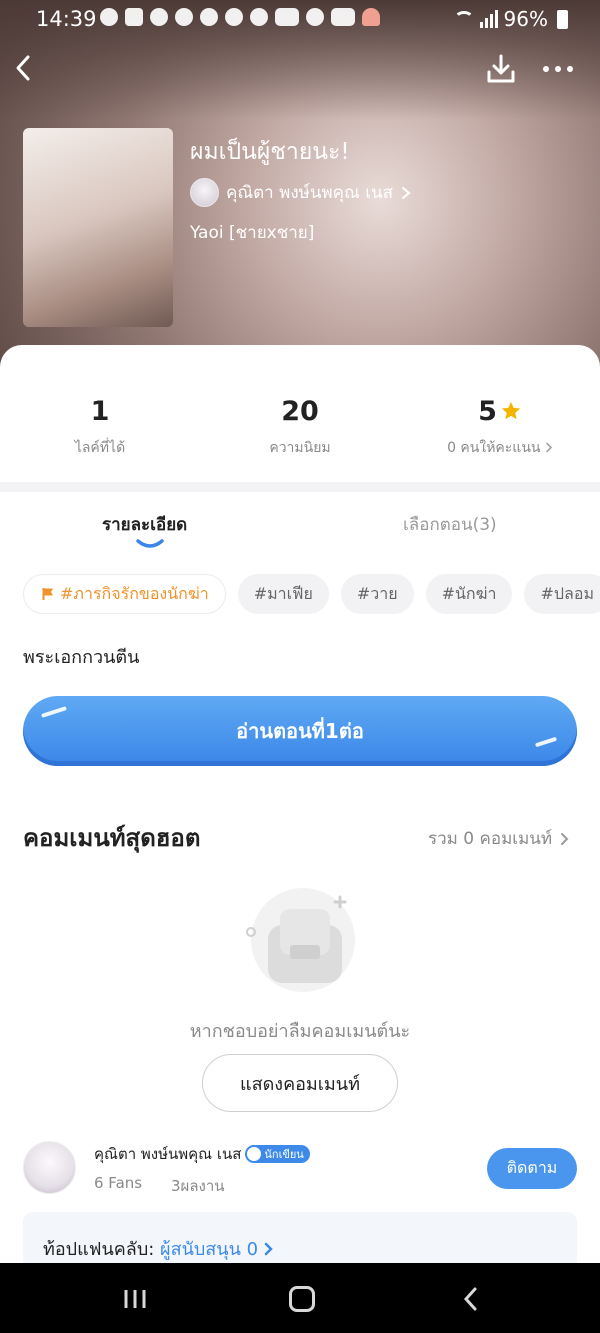 The image size is (600, 1333). Describe the element at coordinates (300, 487) in the screenshot. I see `section-divider` at that location.